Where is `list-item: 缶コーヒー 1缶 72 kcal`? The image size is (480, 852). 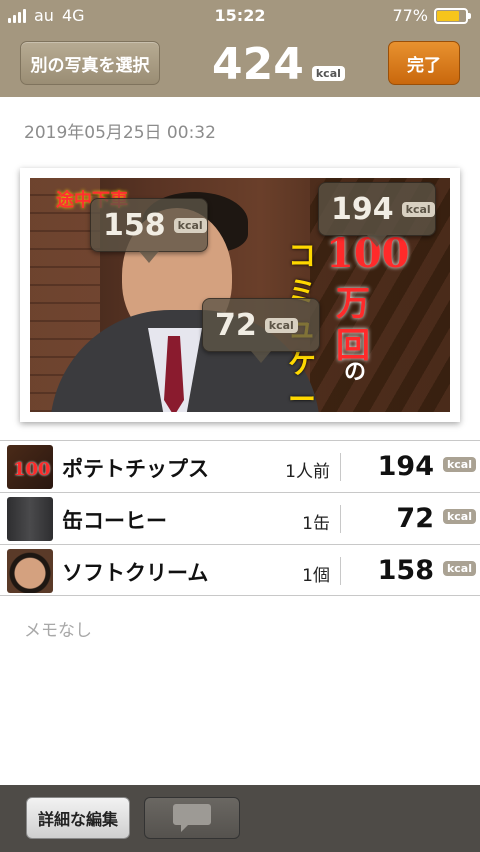
list-item: 缶コーヒー 1缶 72 kcal is located at coordinates (240, 518).